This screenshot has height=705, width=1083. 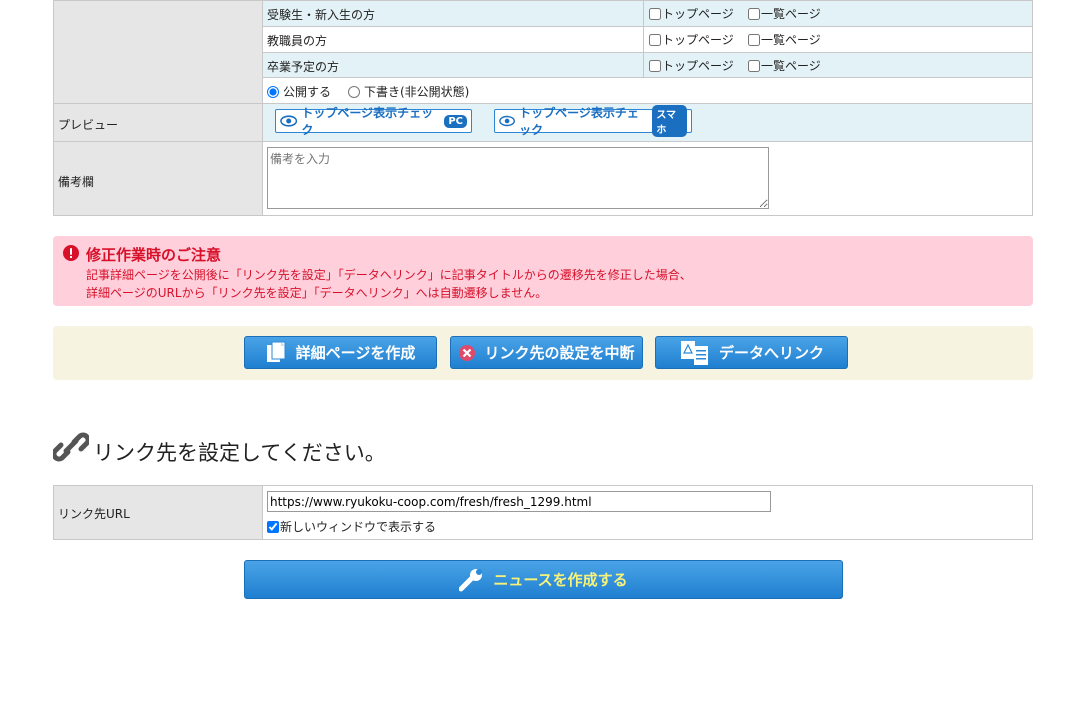 I want to click on sp-badge: スマホ, so click(x=669, y=121).